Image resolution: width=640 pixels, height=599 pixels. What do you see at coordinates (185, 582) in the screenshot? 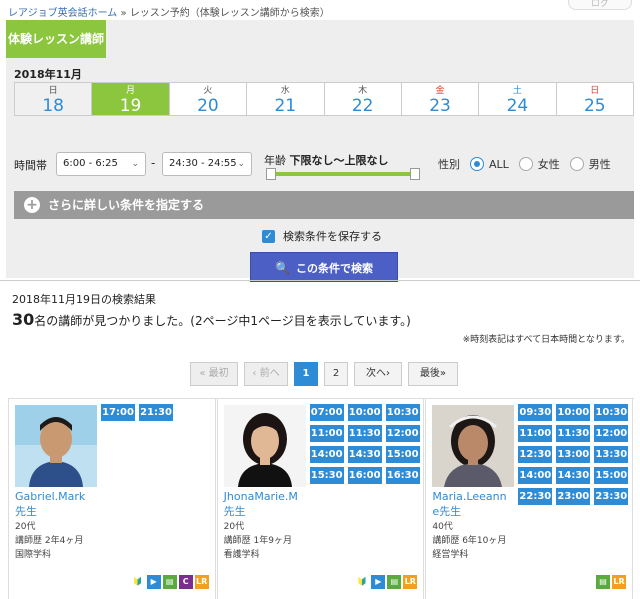
I see `c-badge-icon: C` at bounding box center [185, 582].